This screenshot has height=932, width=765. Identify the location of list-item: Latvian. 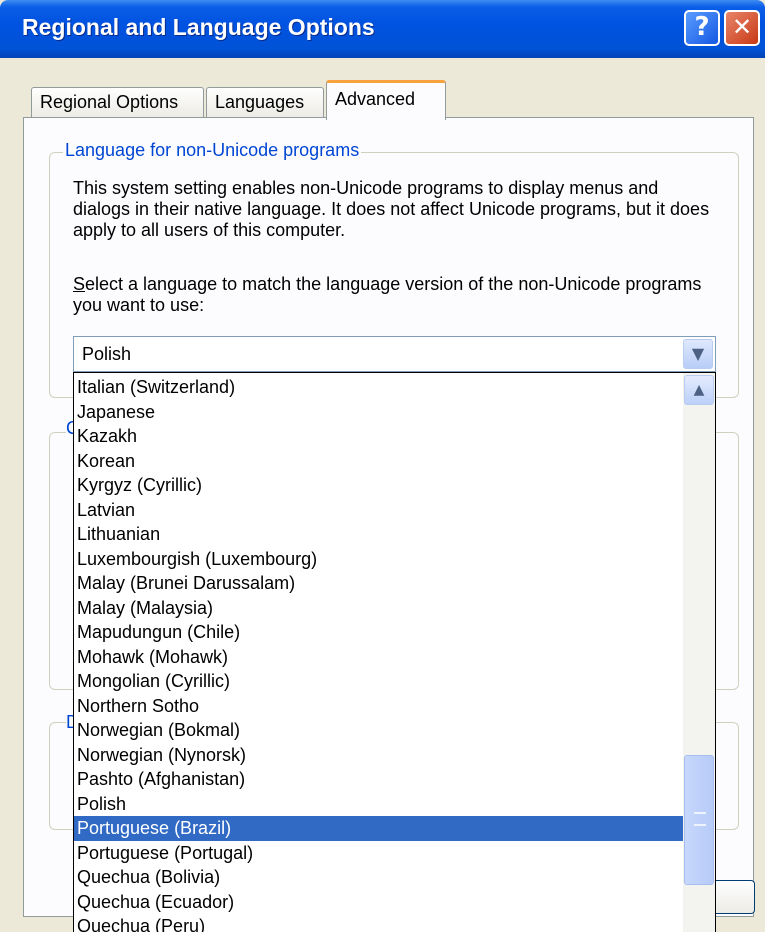
(379, 510).